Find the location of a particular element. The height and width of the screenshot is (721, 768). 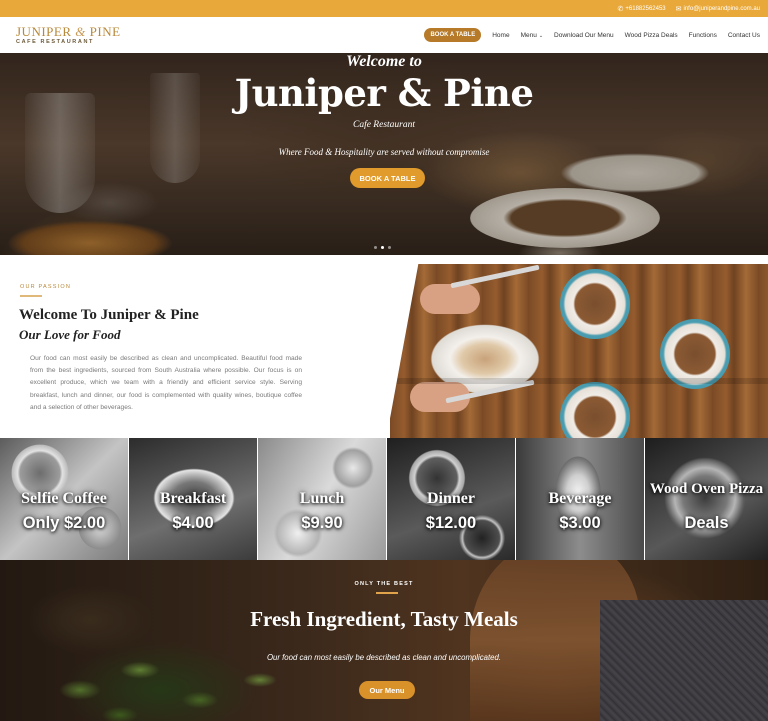

nav-menu-label: Menu is located at coordinates (528, 35).